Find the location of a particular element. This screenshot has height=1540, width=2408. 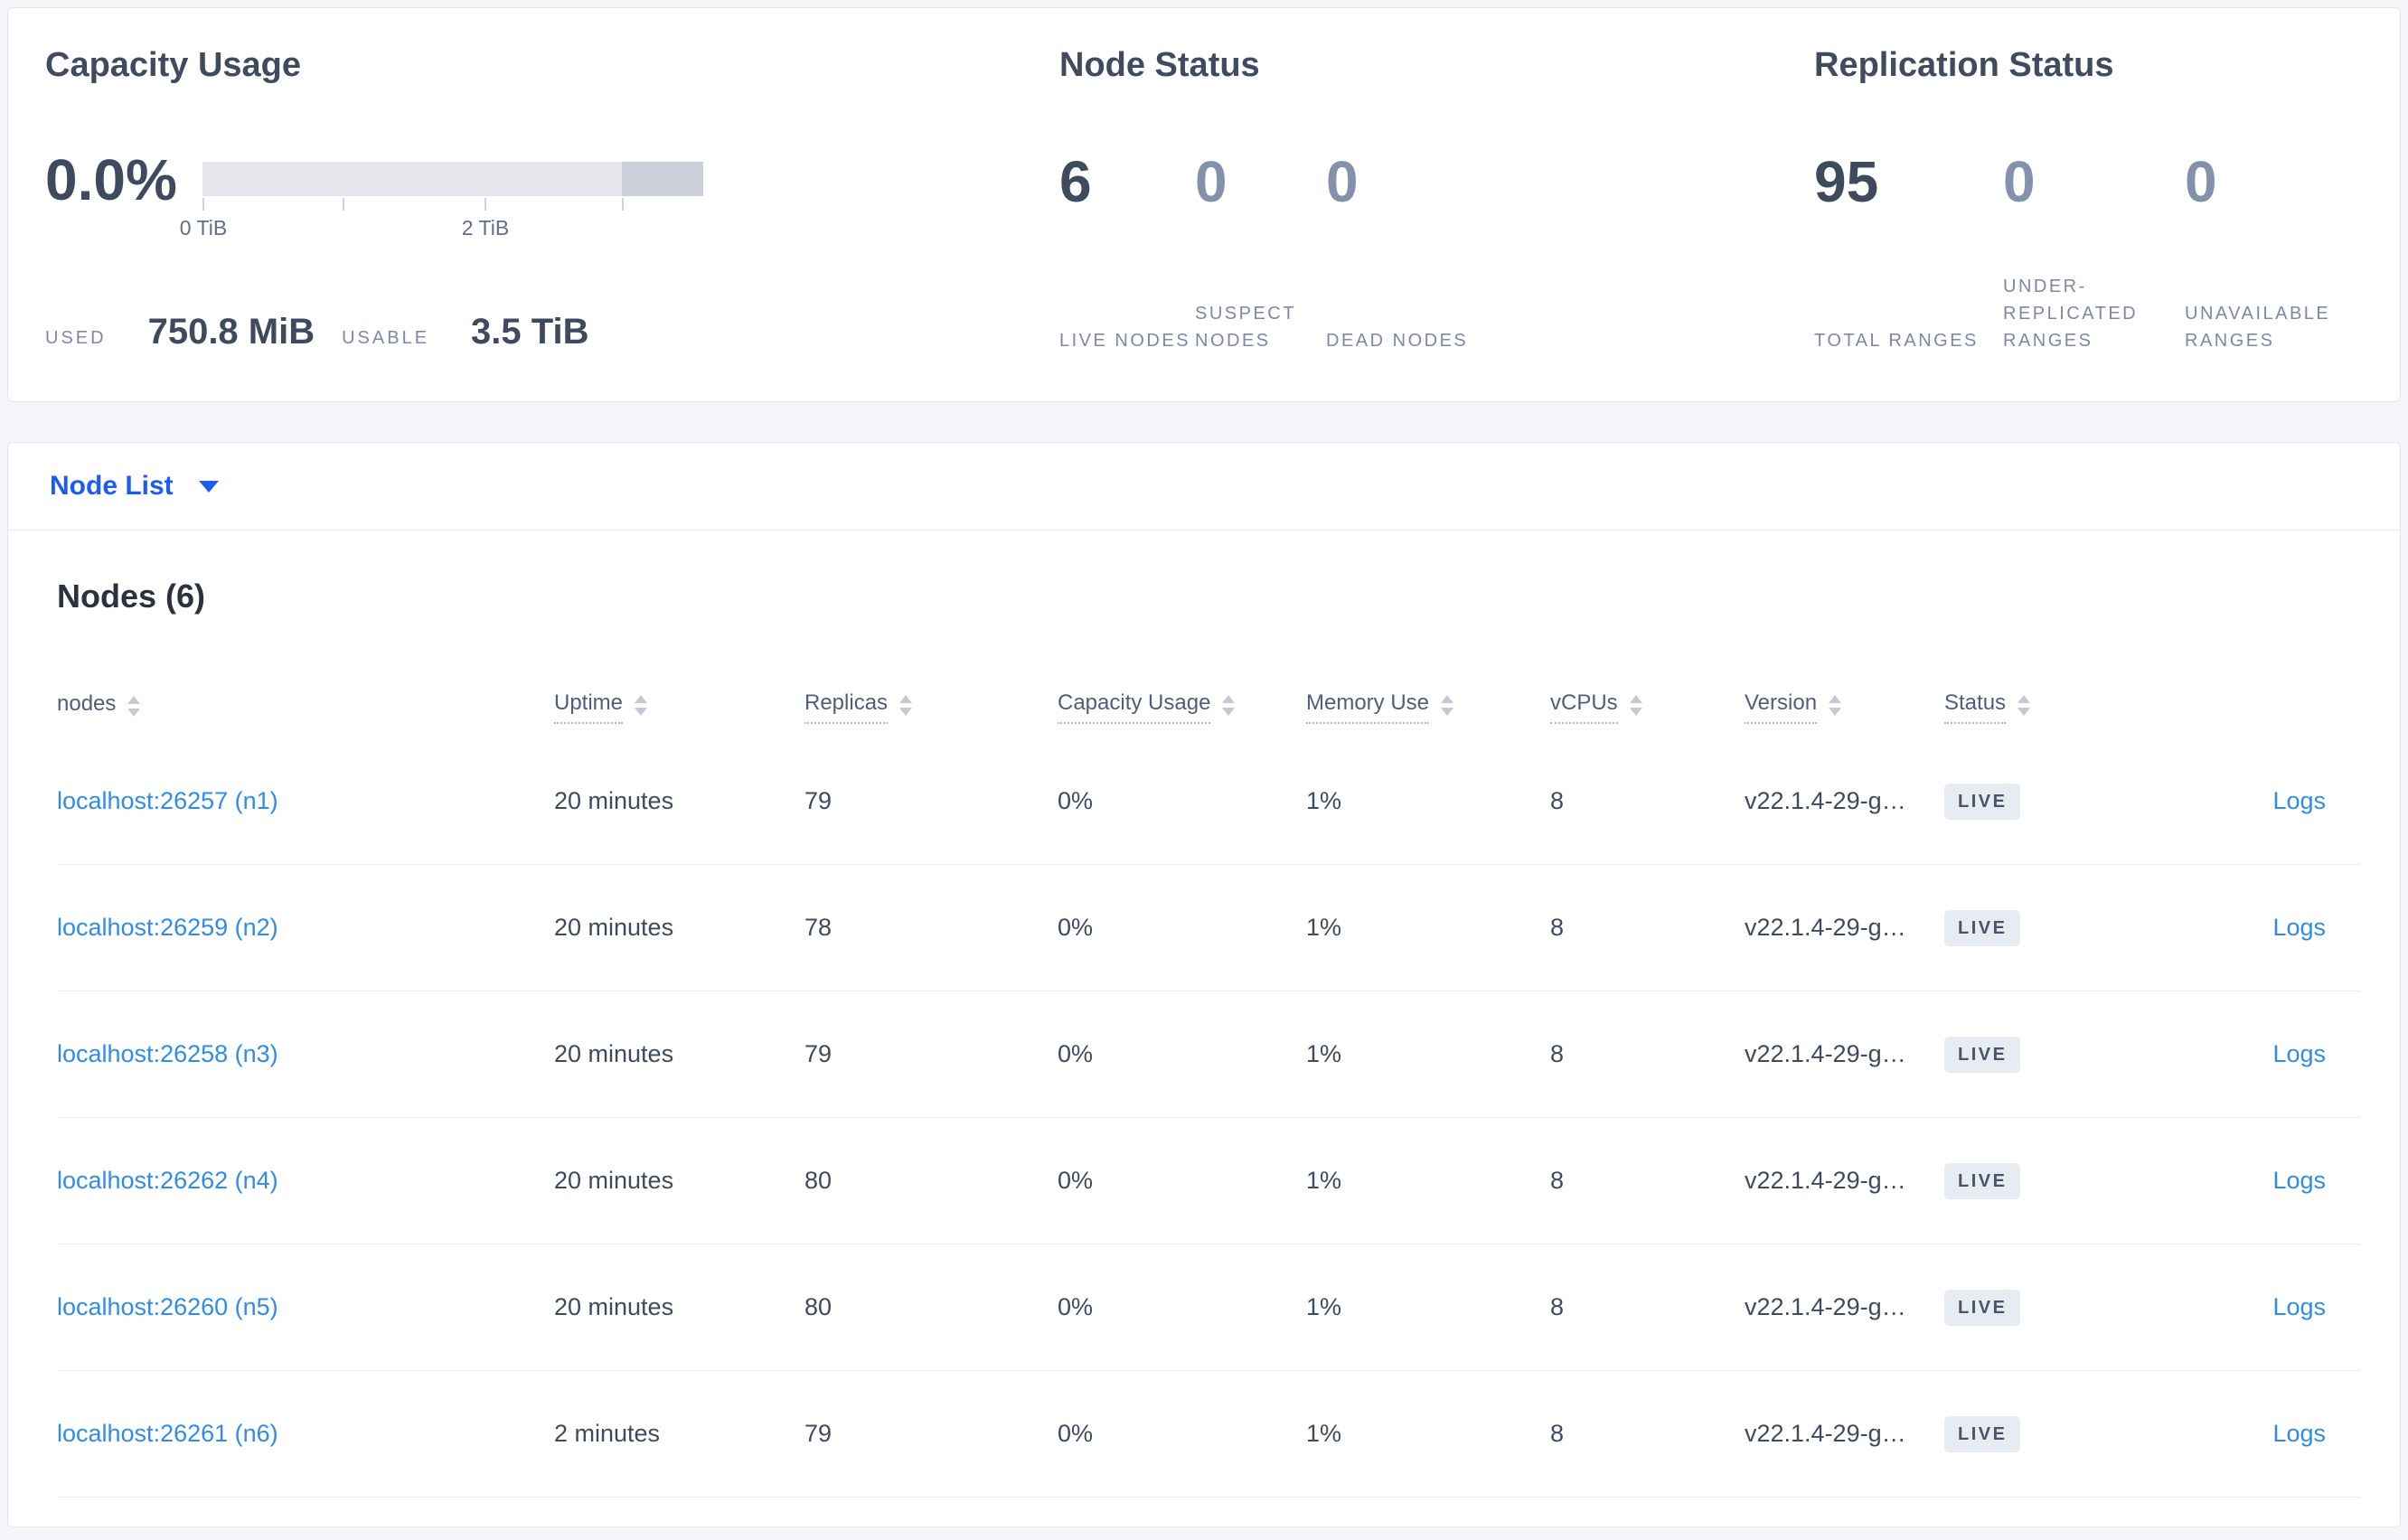

column-header-version: Version is located at coordinates (1844, 707).